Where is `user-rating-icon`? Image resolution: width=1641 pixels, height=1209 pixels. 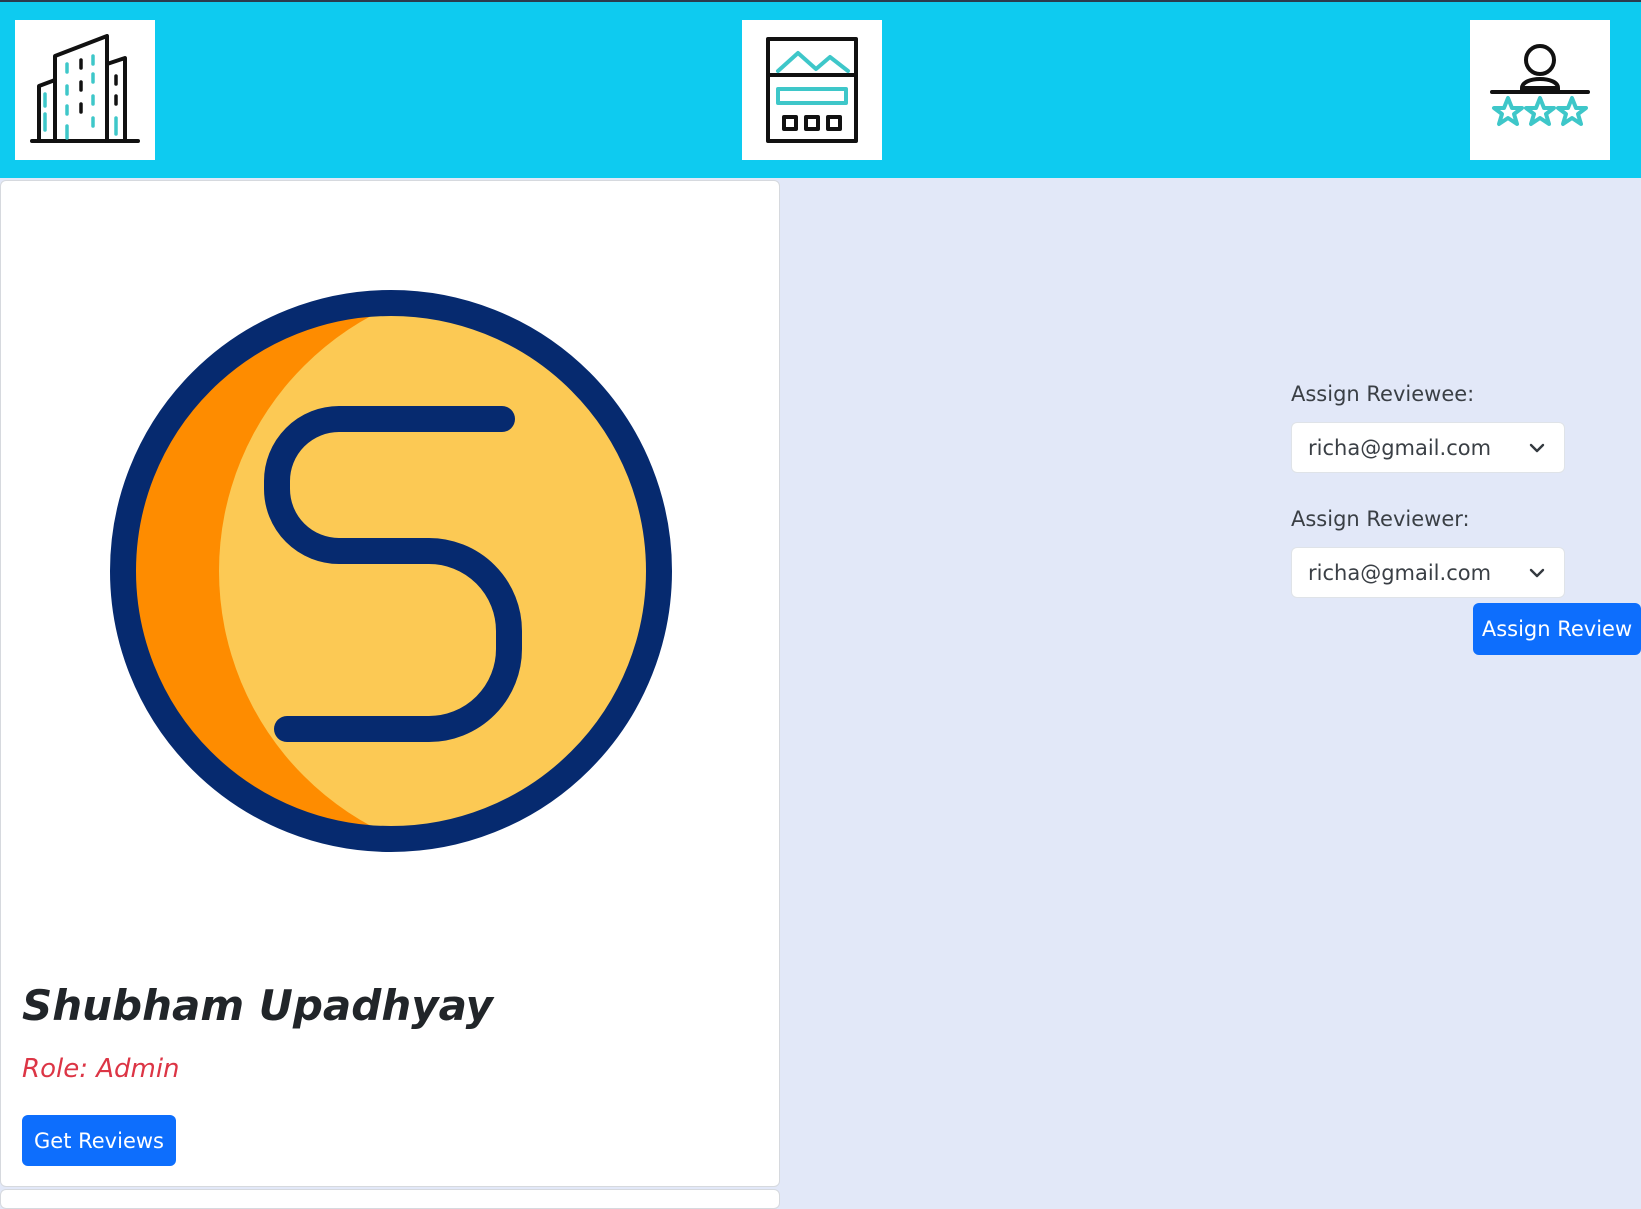 user-rating-icon is located at coordinates (1540, 85).